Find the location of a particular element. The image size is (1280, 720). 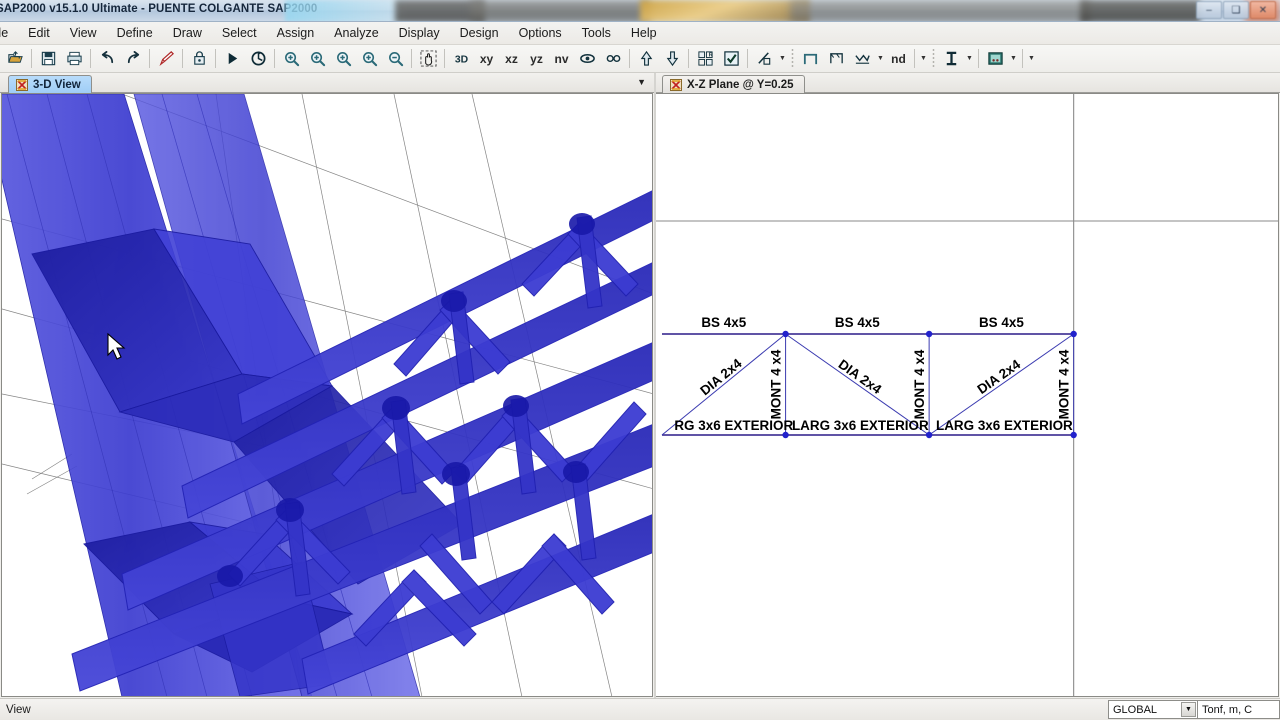

zoom-in-one-step-icon is located at coordinates (317, 59).